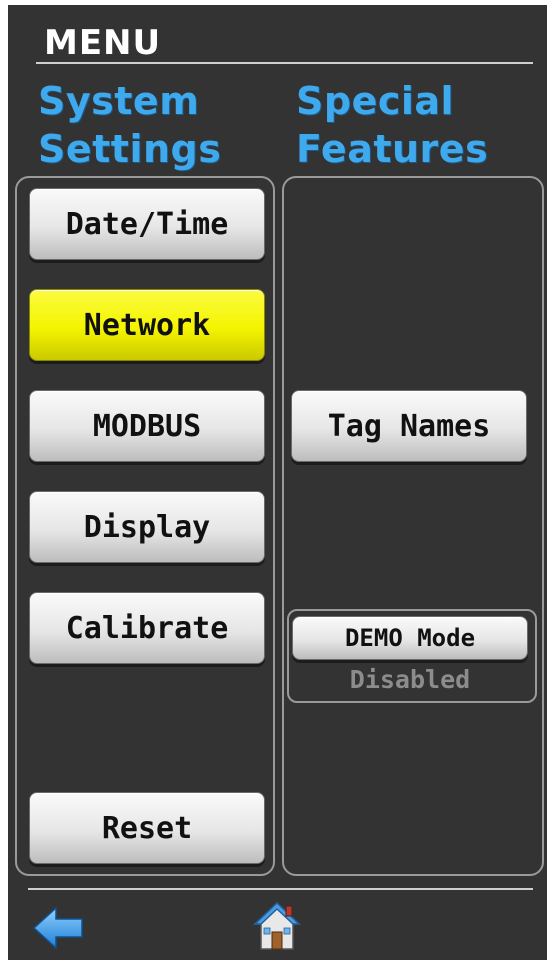 This screenshot has width=547, height=960. Describe the element at coordinates (280, 889) in the screenshot. I see `footer-divider` at that location.